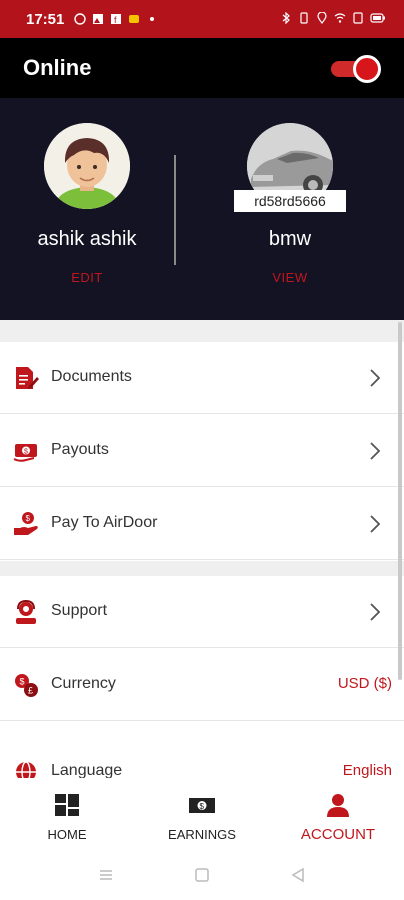 The width and height of the screenshot is (404, 900). What do you see at coordinates (400, 501) in the screenshot?
I see `menu-scrollbar` at bounding box center [400, 501].